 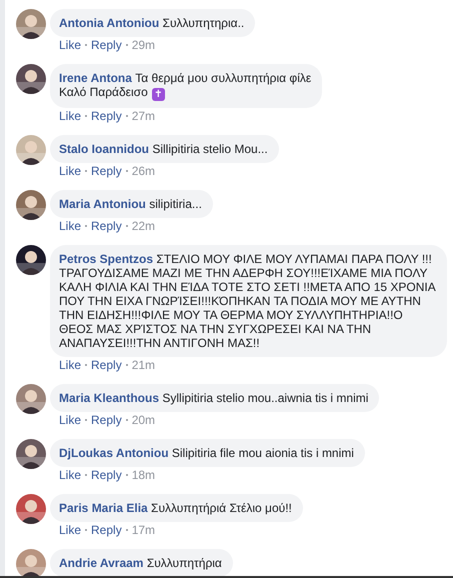 What do you see at coordinates (103, 508) in the screenshot?
I see `author-link: Paris Maria Elia` at bounding box center [103, 508].